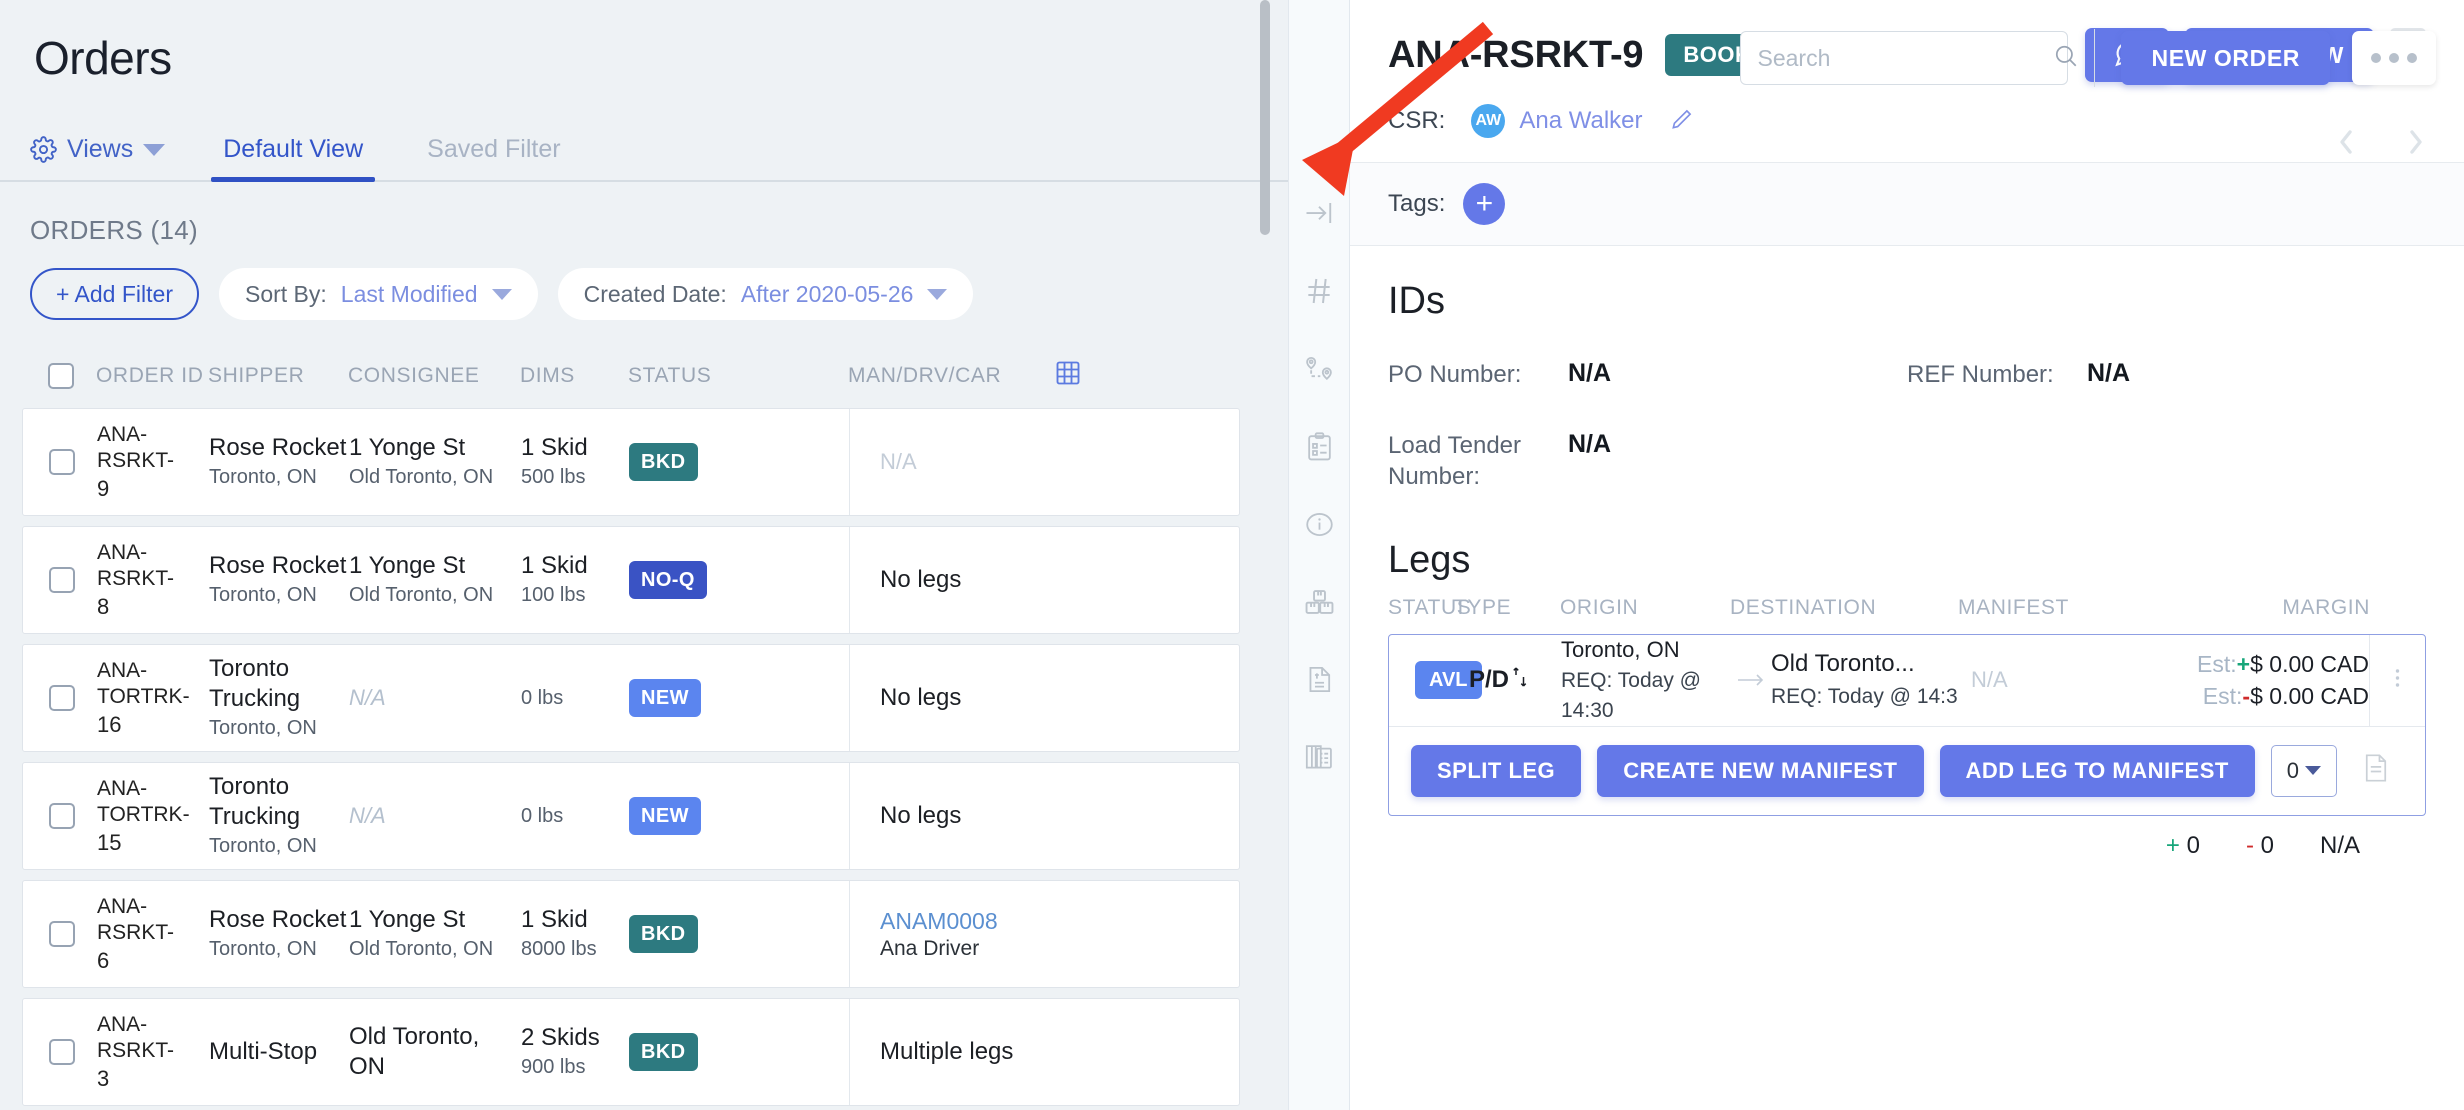 This screenshot has height=1110, width=2464. Describe the element at coordinates (100, 149) in the screenshot. I see `views-label: Views` at that location.